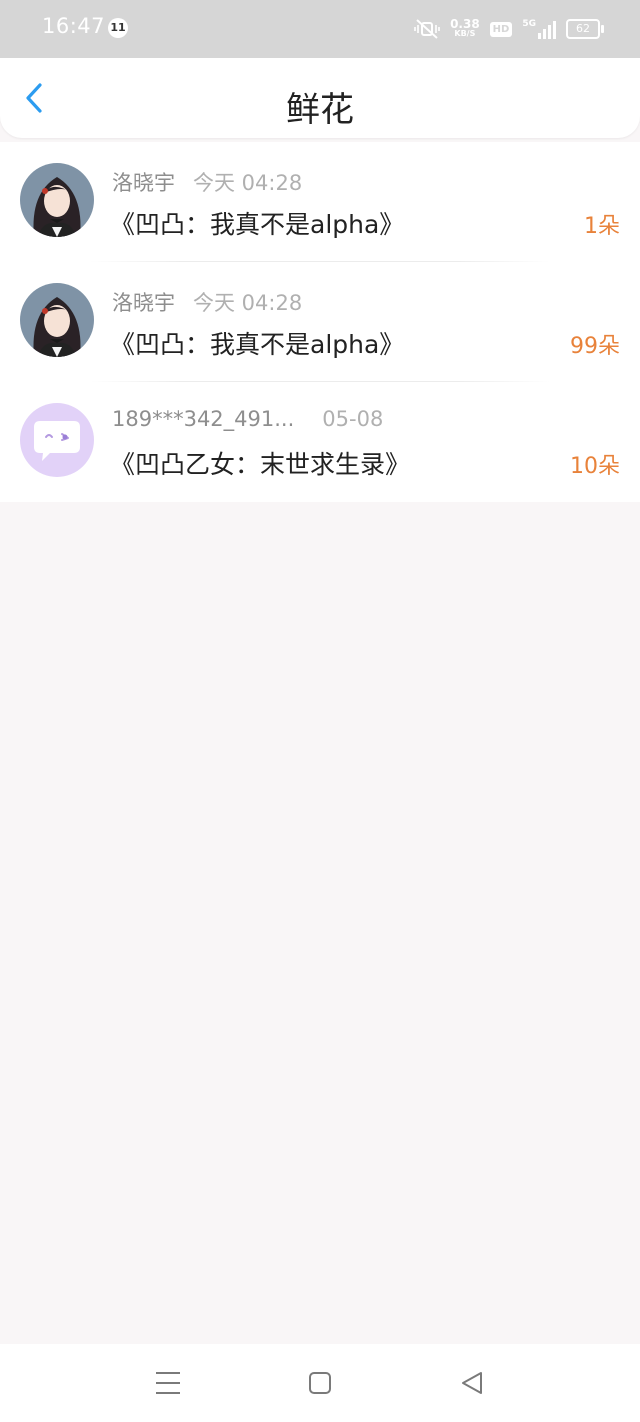  Describe the element at coordinates (320, 442) in the screenshot. I see `list-item: 189***342_491... 05-08 《凹凸乙女：末世求生录》 10朵` at that location.